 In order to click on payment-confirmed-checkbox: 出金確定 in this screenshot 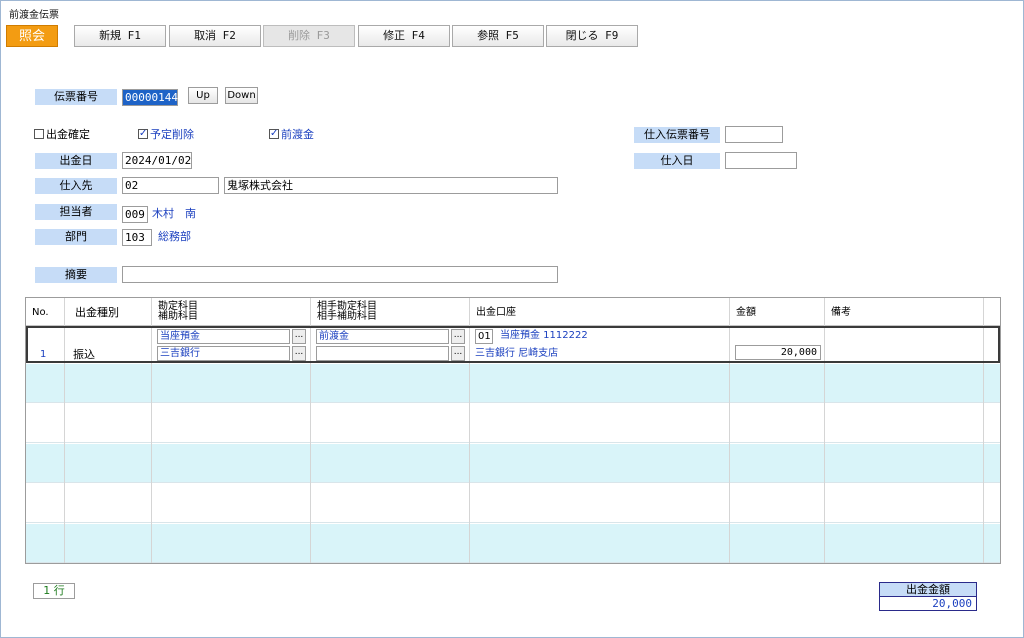, I will do `click(62, 135)`.